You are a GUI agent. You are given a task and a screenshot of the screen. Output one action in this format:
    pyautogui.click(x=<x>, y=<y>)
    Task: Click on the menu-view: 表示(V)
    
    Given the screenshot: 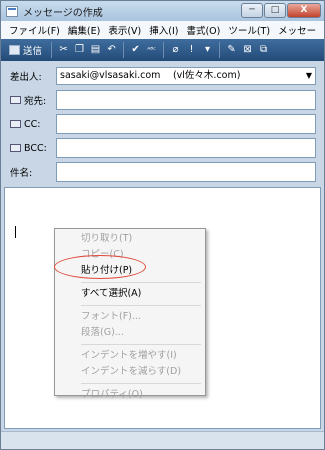 What is the action you would take?
    pyautogui.click(x=124, y=30)
    